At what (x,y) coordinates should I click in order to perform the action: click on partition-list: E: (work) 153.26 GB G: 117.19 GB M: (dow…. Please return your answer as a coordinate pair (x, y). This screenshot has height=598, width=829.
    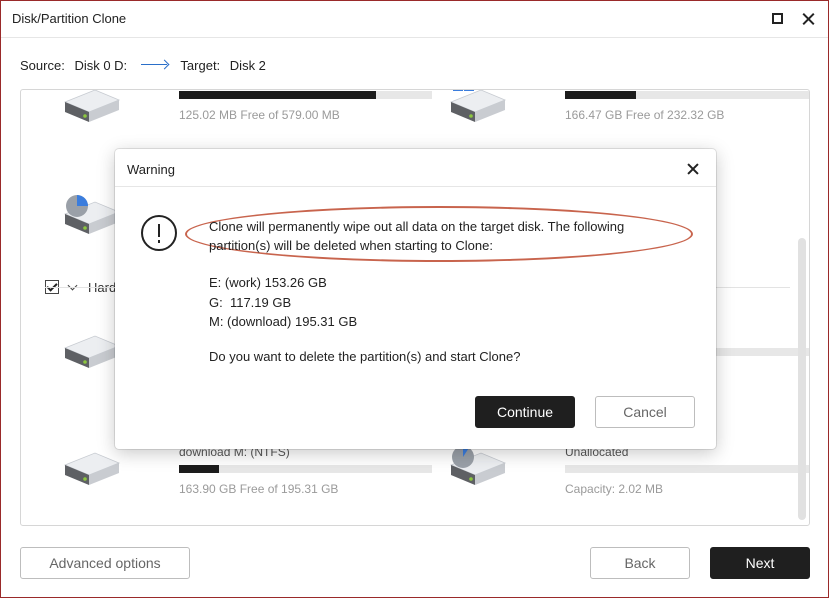
    Looking at the image, I should click on (283, 302).